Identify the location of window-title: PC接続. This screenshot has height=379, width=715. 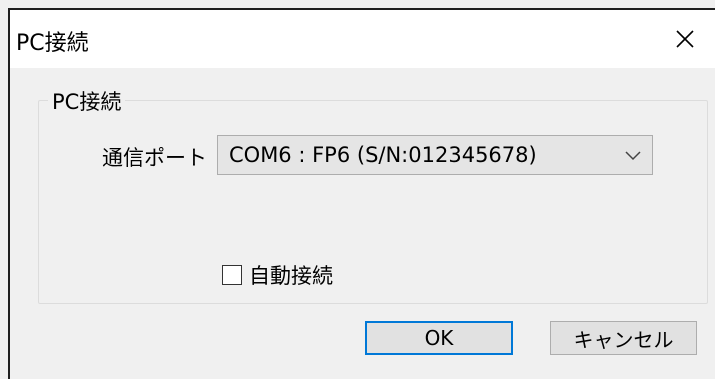
(52, 43).